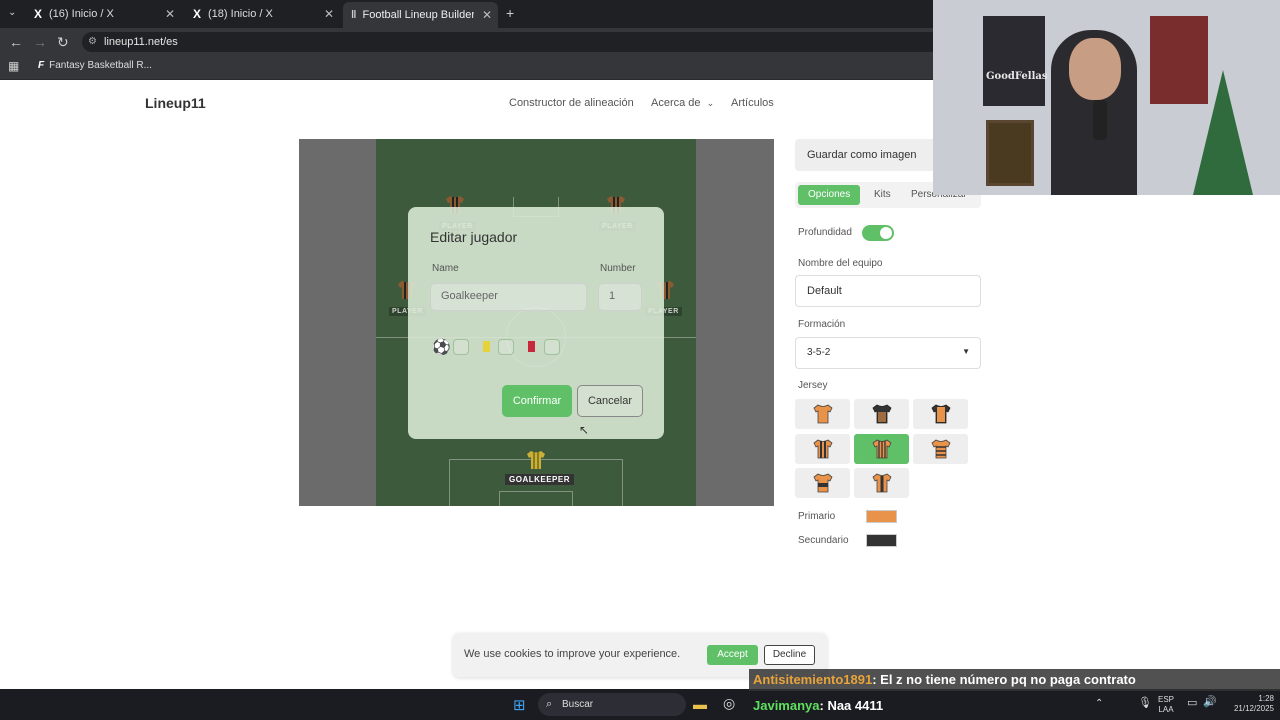  I want to click on team-name-input: Default, so click(888, 291).